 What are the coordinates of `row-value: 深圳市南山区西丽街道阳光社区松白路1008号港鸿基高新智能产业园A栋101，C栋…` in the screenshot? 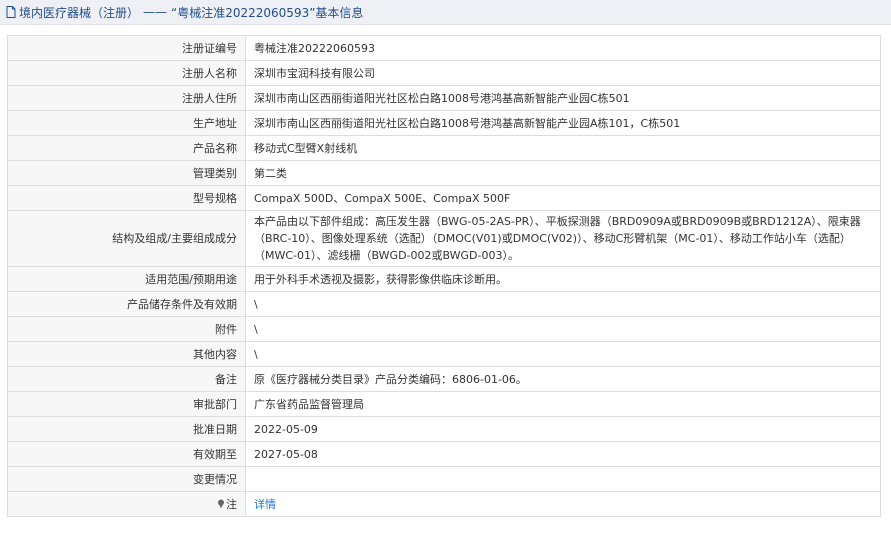 It's located at (563, 123).